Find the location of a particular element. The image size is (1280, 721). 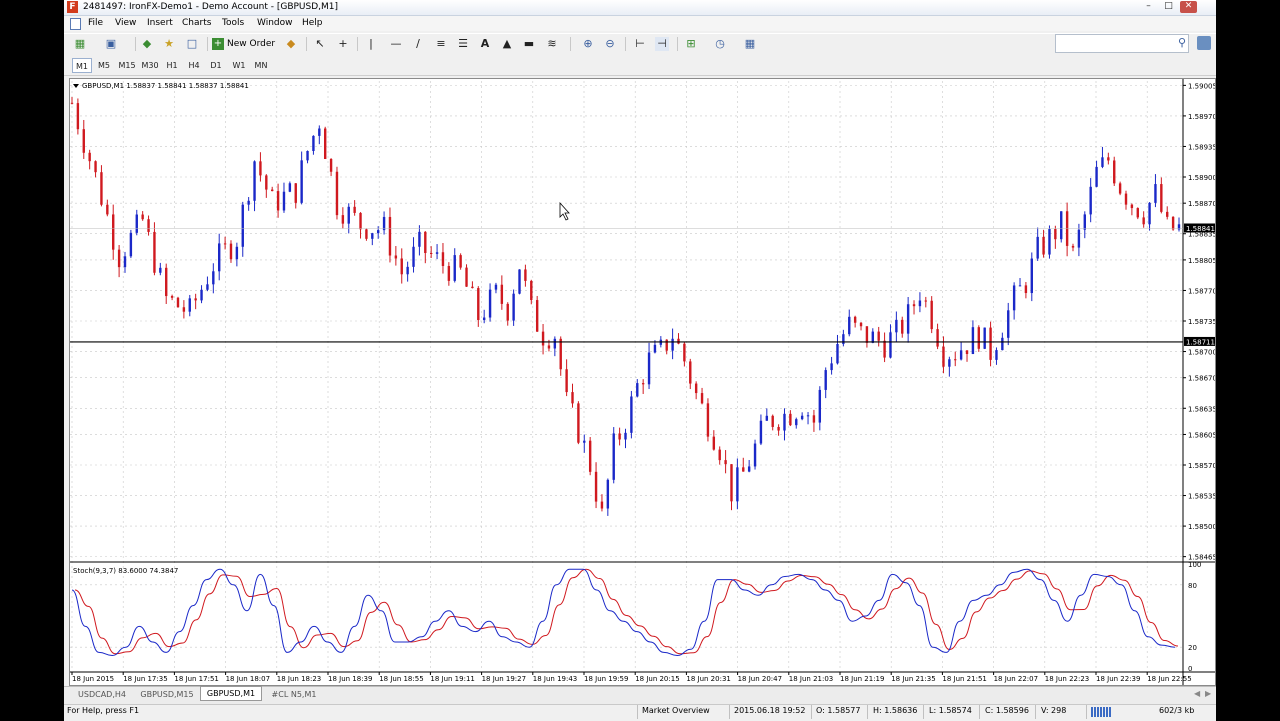

zoom-in-icon: ⊕ is located at coordinates (588, 44).